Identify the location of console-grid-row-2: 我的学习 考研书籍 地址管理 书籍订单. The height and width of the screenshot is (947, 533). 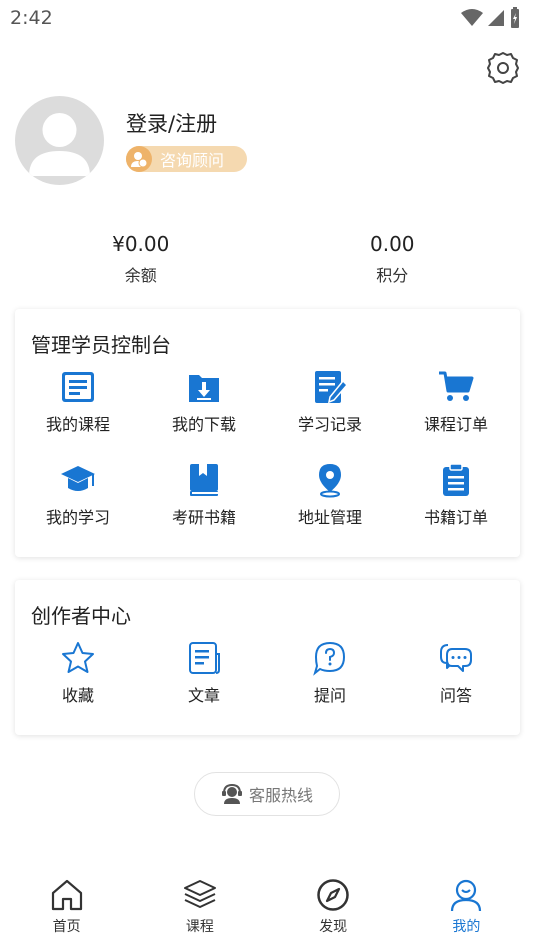
(267, 495).